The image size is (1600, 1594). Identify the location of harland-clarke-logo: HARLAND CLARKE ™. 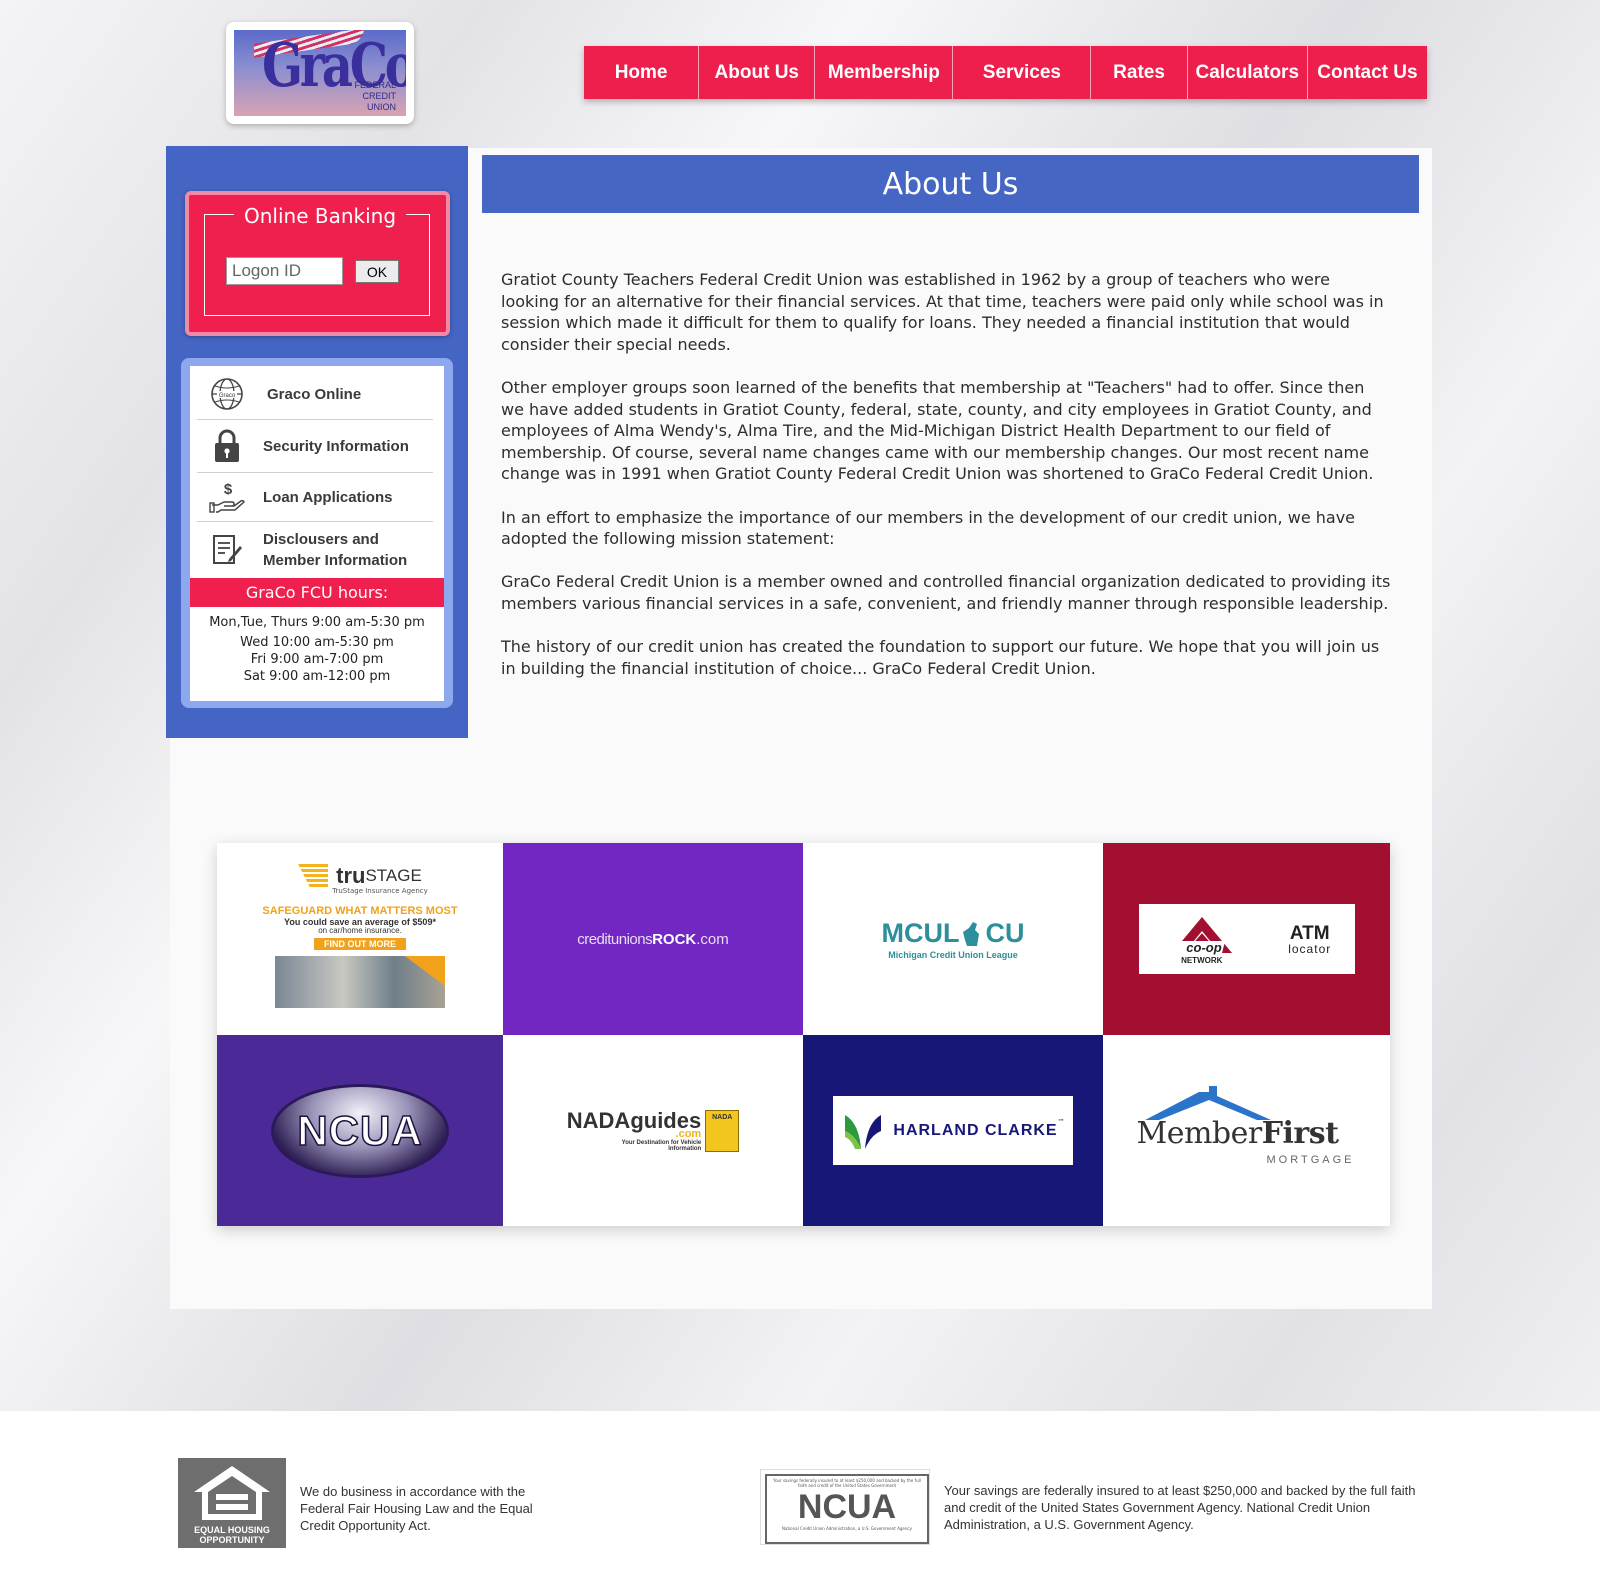
(953, 1130).